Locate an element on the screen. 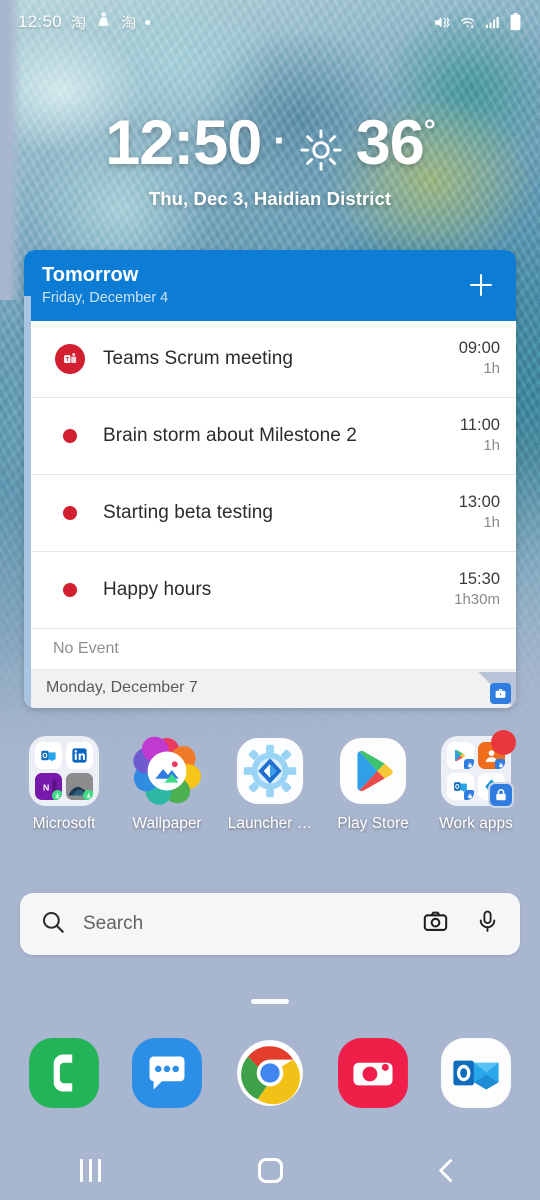  notification-badge is located at coordinates (503, 742).